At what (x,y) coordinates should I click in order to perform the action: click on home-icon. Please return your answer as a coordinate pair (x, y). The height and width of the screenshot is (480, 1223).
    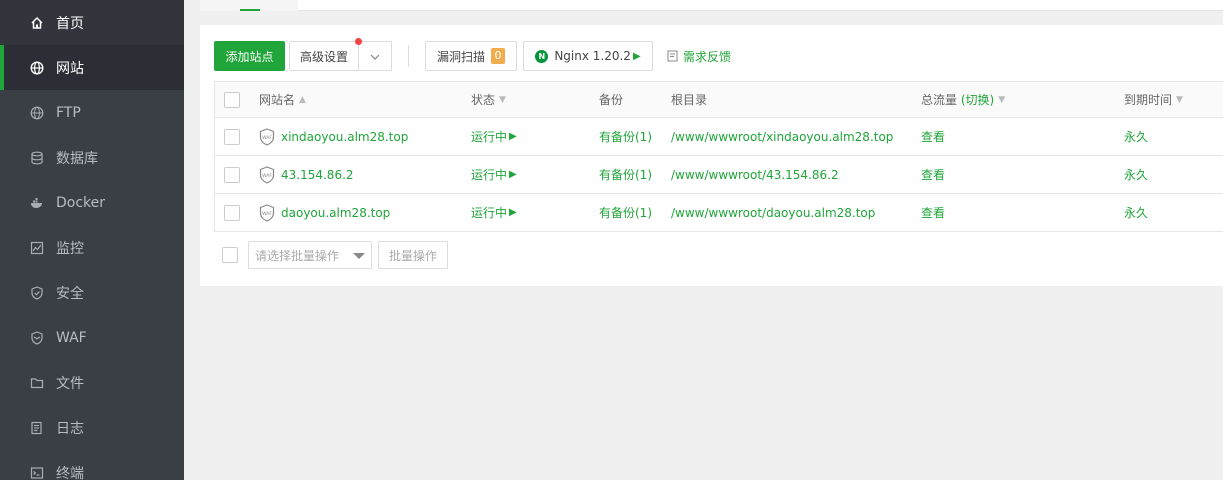
    Looking at the image, I should click on (37, 23).